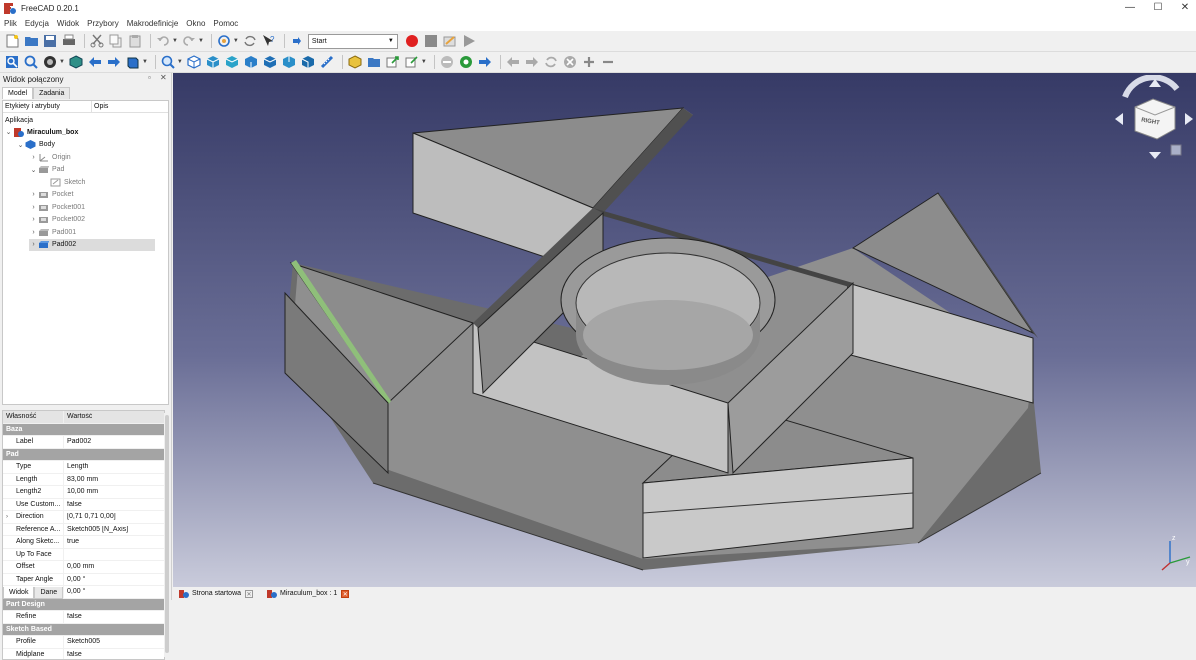  What do you see at coordinates (269, 41) in the screenshot?
I see `whats-this-icon: ?` at bounding box center [269, 41].